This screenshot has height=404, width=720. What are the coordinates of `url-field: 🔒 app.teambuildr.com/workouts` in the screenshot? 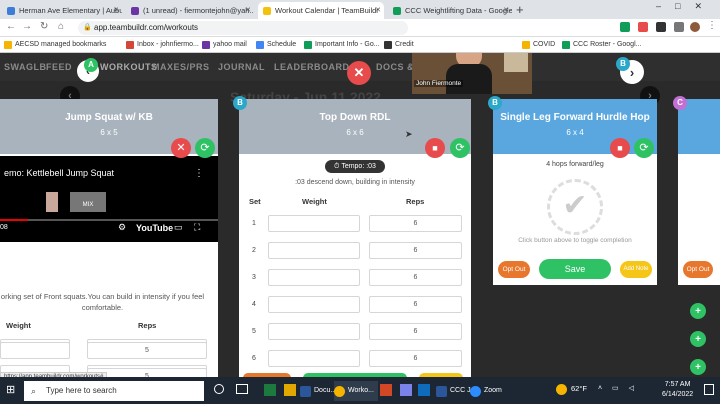 It's located at (243, 28).